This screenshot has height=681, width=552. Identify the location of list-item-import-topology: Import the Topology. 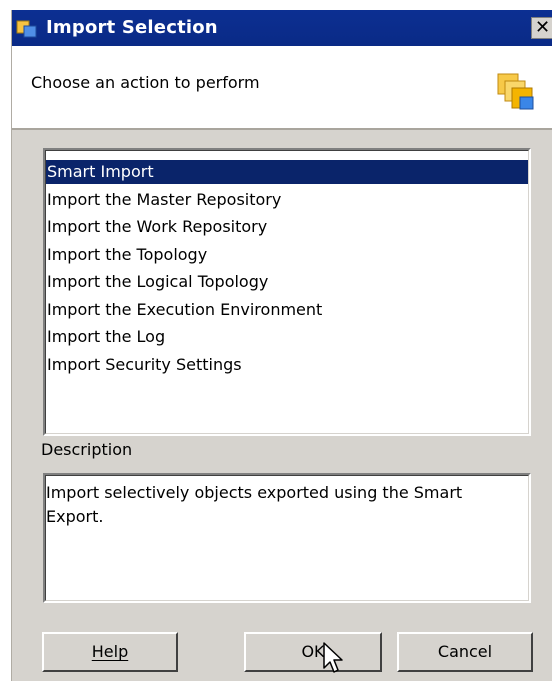
(287, 255).